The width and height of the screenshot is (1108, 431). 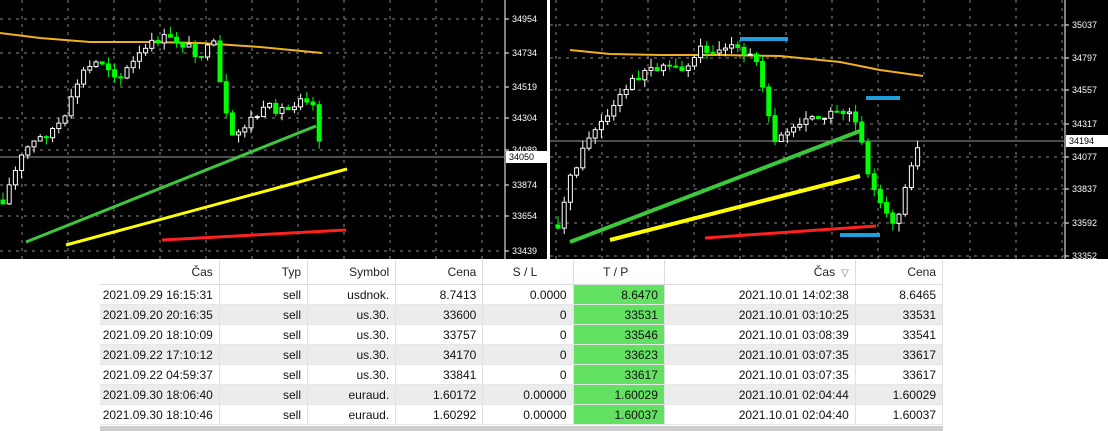 What do you see at coordinates (619, 272) in the screenshot?
I see `column-header-tp: T / P` at bounding box center [619, 272].